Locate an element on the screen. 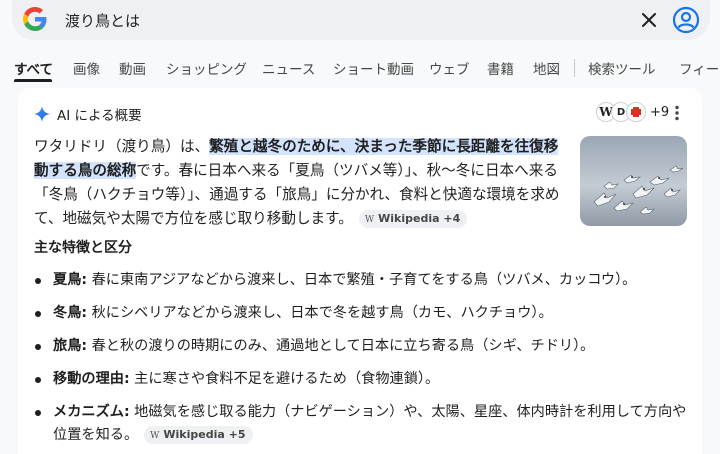 This screenshot has height=454, width=720. more-options-icon is located at coordinates (677, 113).